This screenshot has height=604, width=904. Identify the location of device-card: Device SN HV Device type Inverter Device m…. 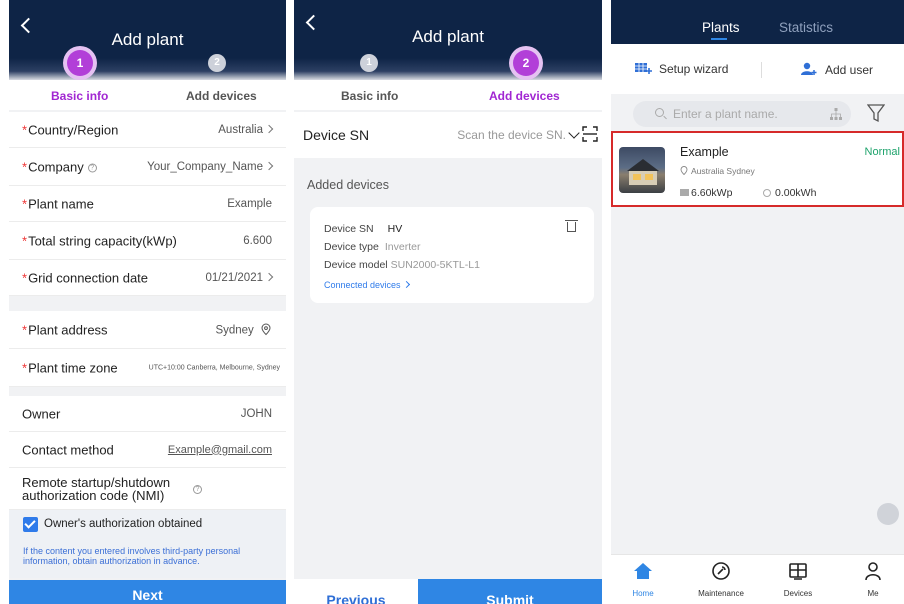
(452, 255).